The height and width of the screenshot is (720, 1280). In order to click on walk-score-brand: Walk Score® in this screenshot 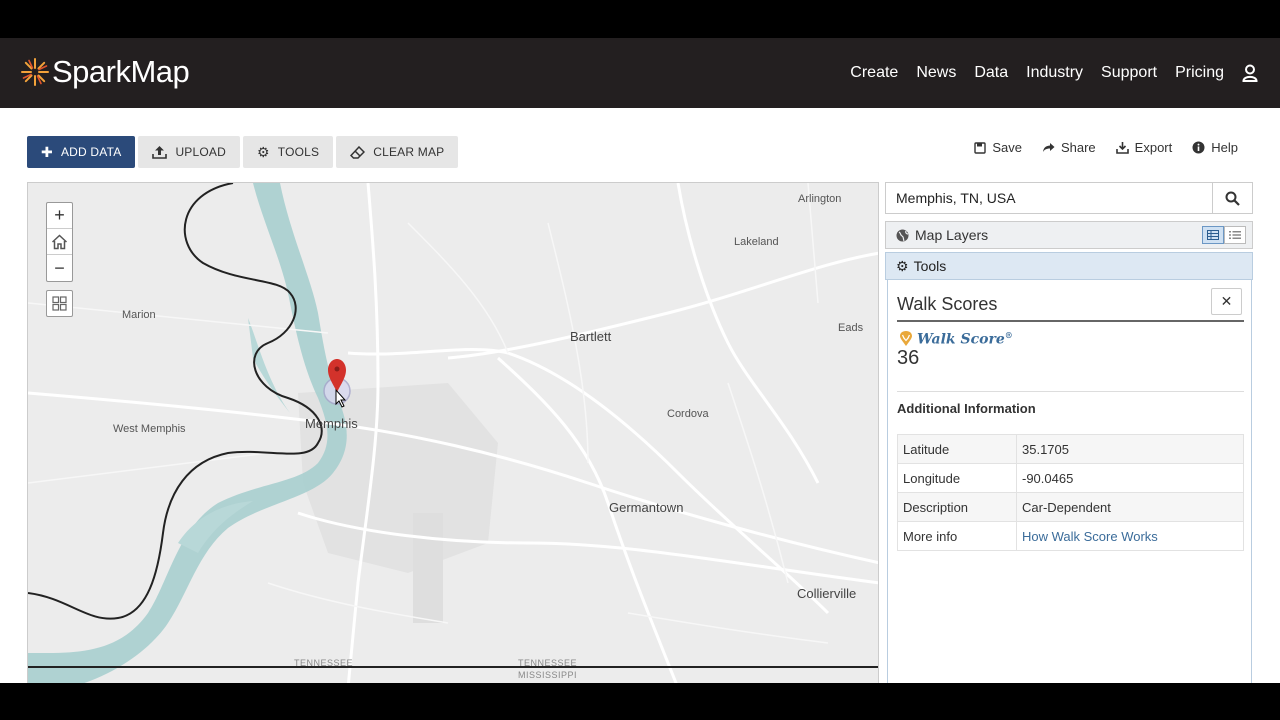, I will do `click(965, 339)`.